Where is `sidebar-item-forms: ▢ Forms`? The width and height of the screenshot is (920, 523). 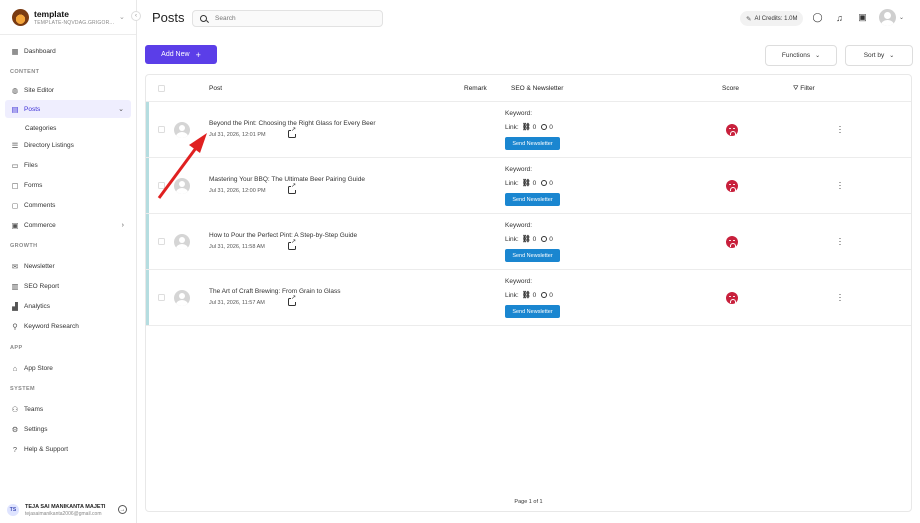
sidebar-item-forms: ▢ Forms is located at coordinates (68, 185).